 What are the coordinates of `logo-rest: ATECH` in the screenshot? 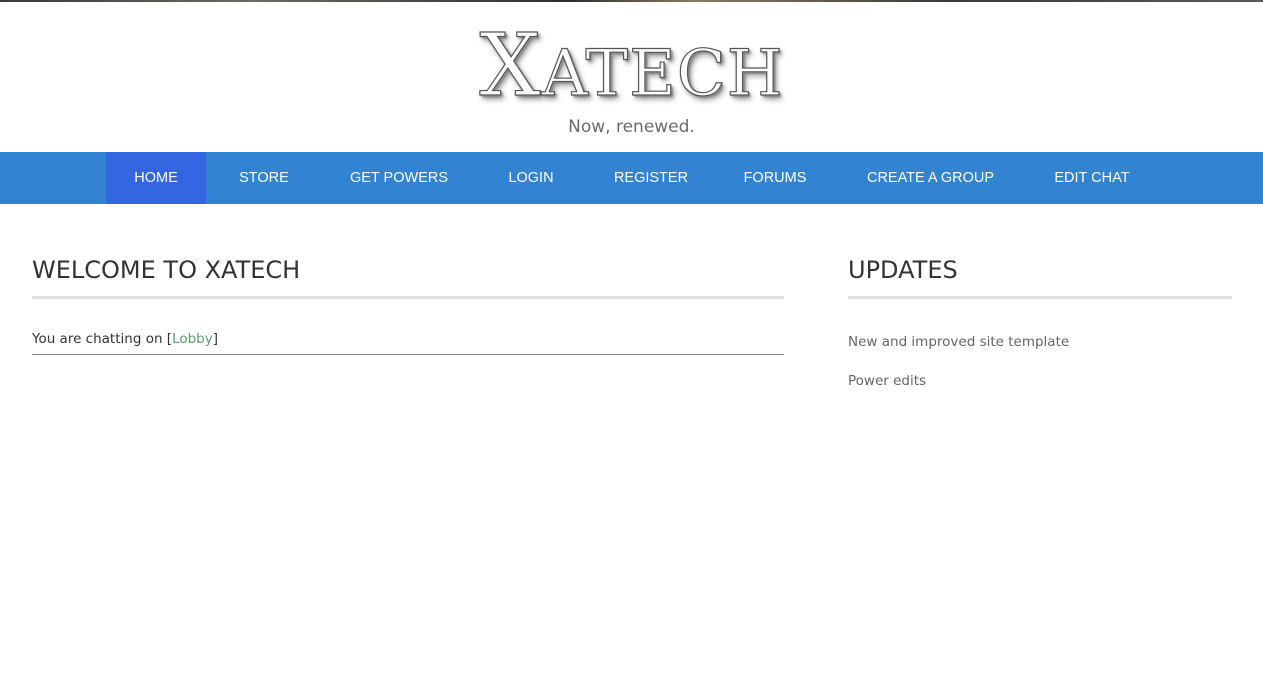 It's located at (662, 73).